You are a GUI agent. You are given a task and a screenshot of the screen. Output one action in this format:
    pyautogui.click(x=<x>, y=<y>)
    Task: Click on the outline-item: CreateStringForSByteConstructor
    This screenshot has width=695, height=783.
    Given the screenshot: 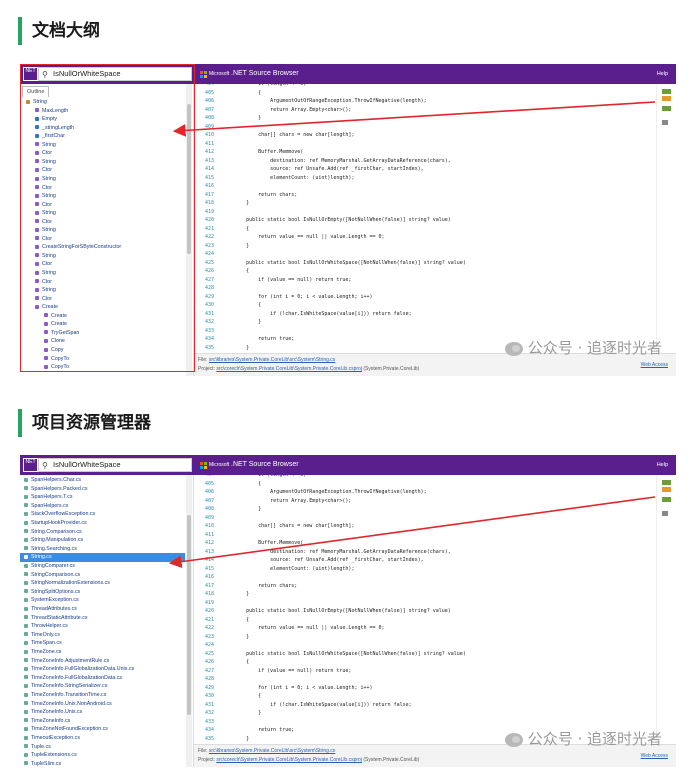 What is the action you would take?
    pyautogui.click(x=78, y=247)
    